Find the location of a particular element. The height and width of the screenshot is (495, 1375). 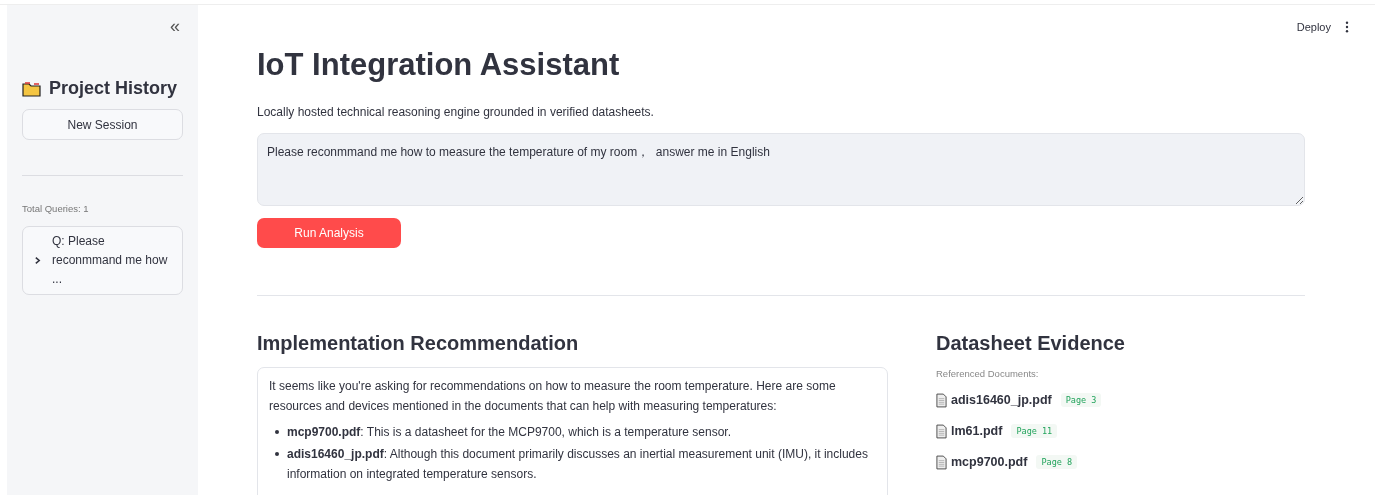

page-badge: Page 3 is located at coordinates (1081, 400).